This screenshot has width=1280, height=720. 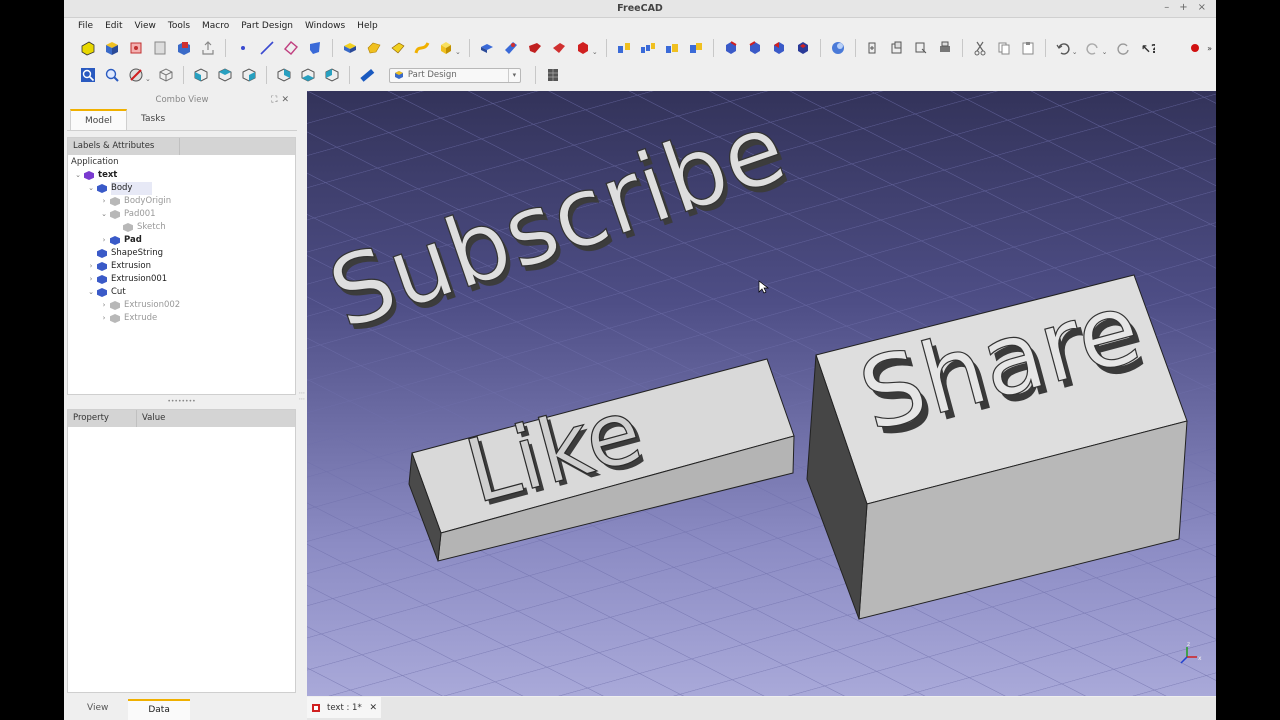 What do you see at coordinates (181, 266) in the screenshot?
I see `tree-item-extrusion: › Extrusion` at bounding box center [181, 266].